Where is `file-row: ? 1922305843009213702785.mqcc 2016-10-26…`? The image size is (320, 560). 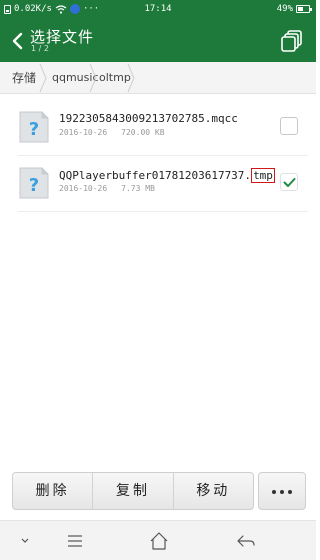 file-row: ? 1922305843009213702785.mqcc 2016-10-26… is located at coordinates (158, 128).